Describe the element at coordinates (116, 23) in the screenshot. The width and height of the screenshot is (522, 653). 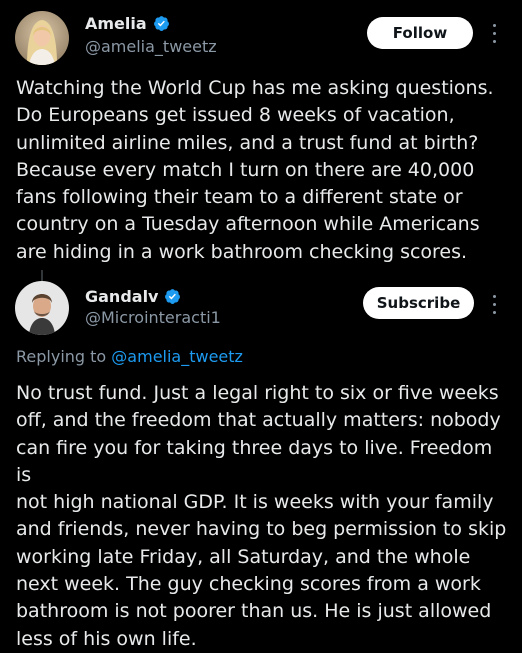
I see `amelia-display-name: Amelia` at that location.